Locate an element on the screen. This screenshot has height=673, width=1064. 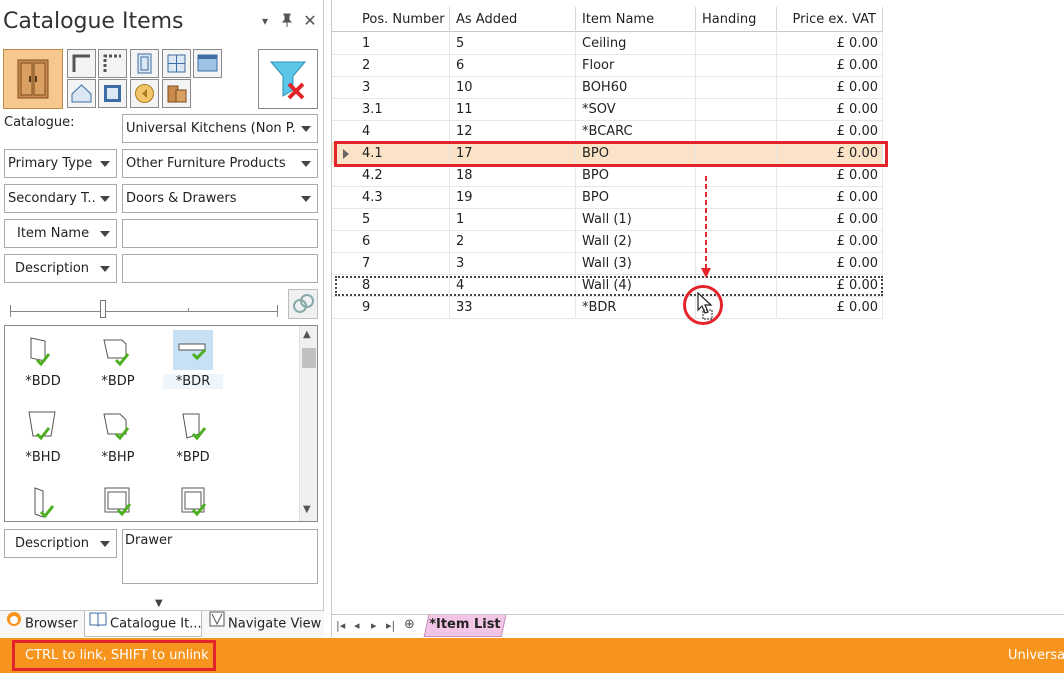
previous-sheet-icon: ◂ is located at coordinates (357, 625).